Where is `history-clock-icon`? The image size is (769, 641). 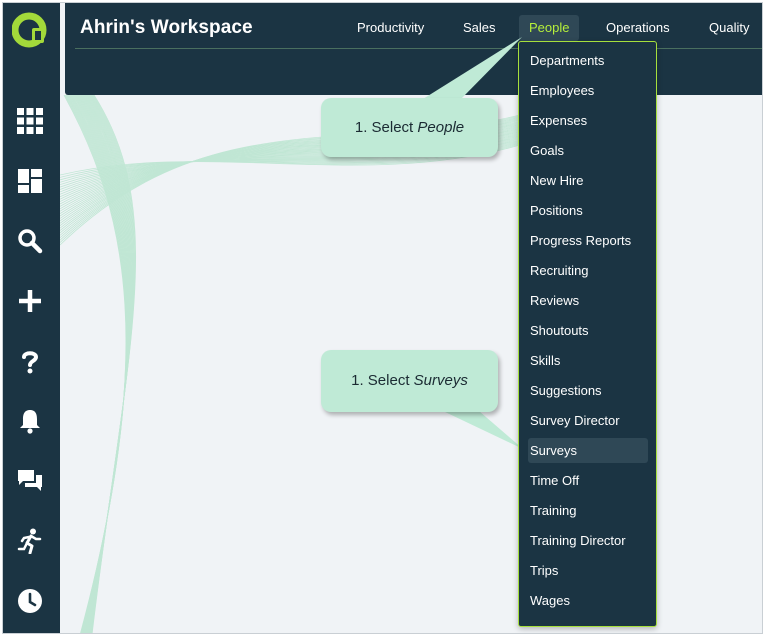 history-clock-icon is located at coordinates (30, 601).